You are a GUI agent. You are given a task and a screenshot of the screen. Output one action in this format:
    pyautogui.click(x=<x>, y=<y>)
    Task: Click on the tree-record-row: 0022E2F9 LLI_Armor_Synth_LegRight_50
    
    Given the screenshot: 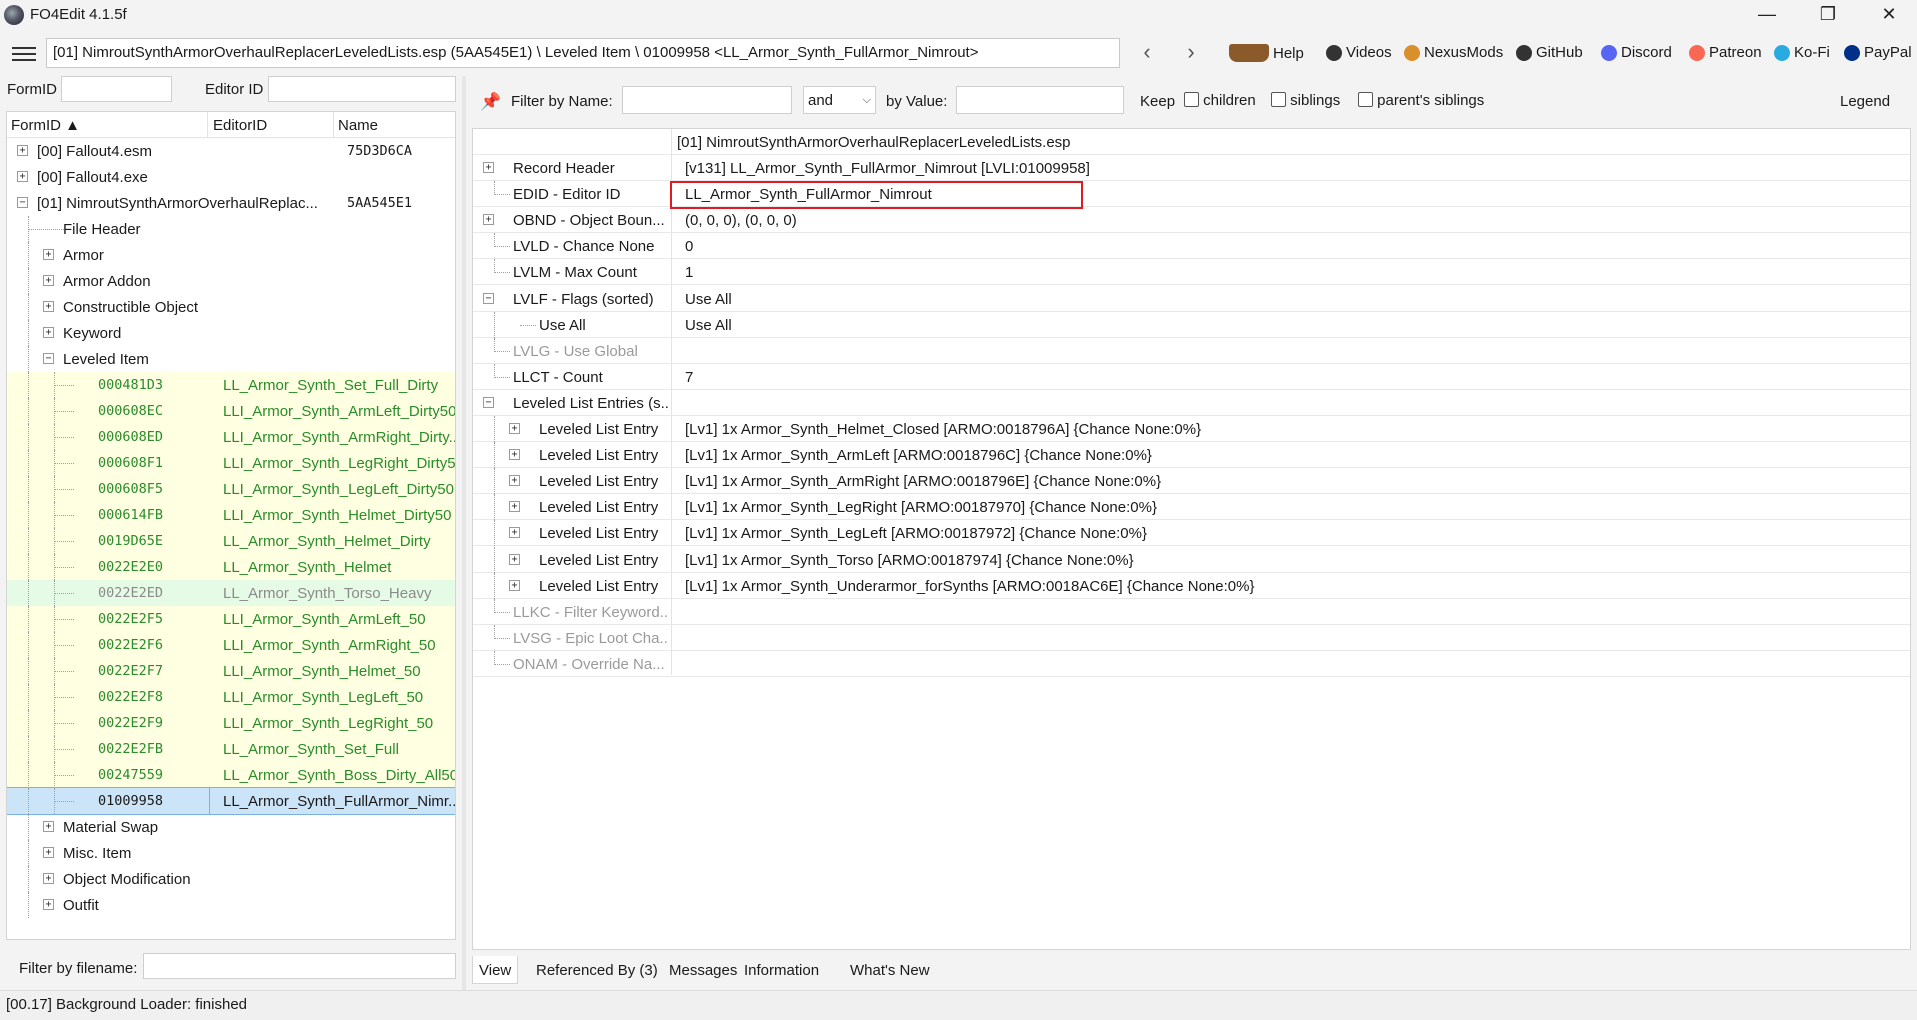 What is the action you would take?
    pyautogui.click(x=231, y=723)
    